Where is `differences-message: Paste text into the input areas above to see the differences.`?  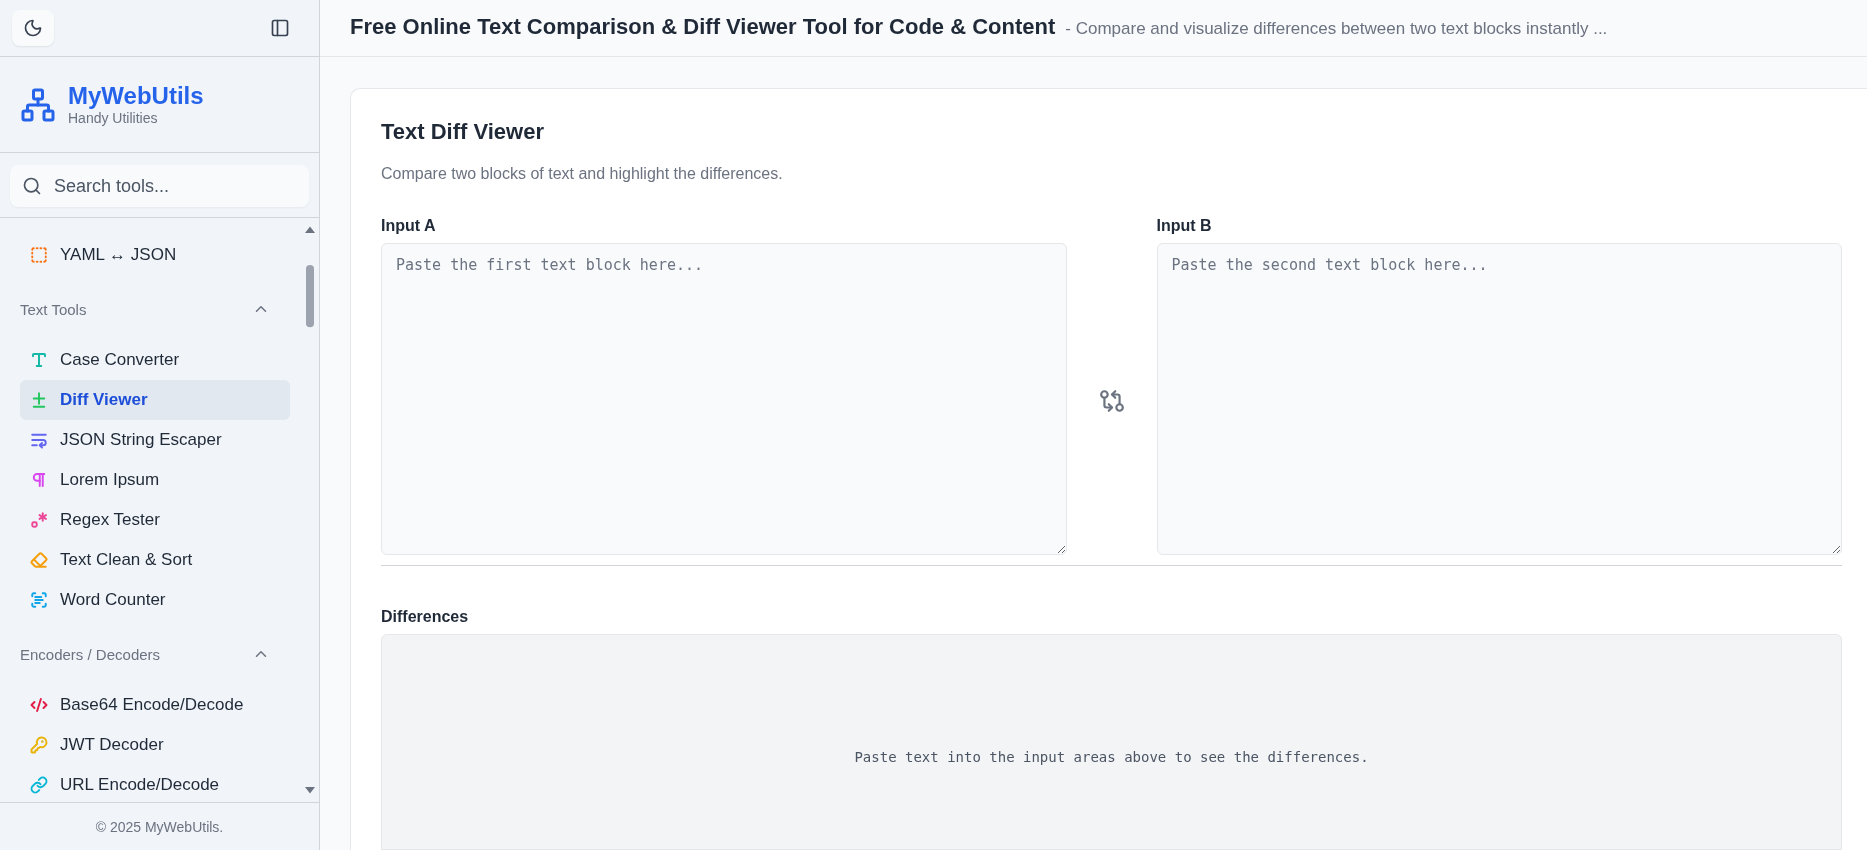
differences-message: Paste text into the input areas above to see the differences. is located at coordinates (1111, 757).